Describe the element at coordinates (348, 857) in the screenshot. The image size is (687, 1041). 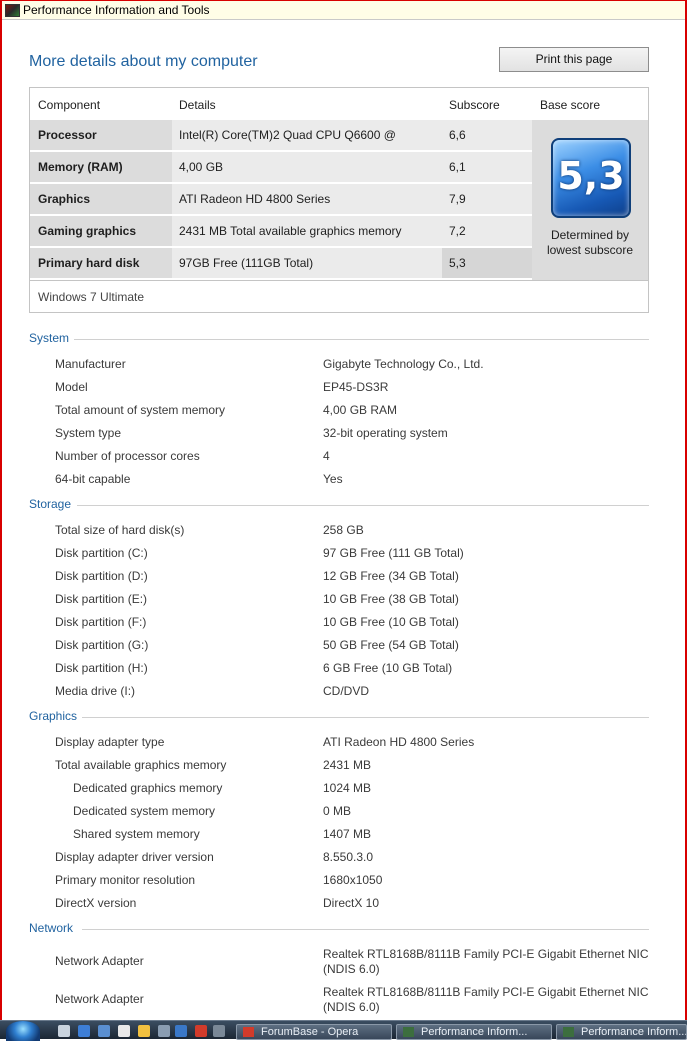
I see `prop-value: 8.550.3.0` at that location.